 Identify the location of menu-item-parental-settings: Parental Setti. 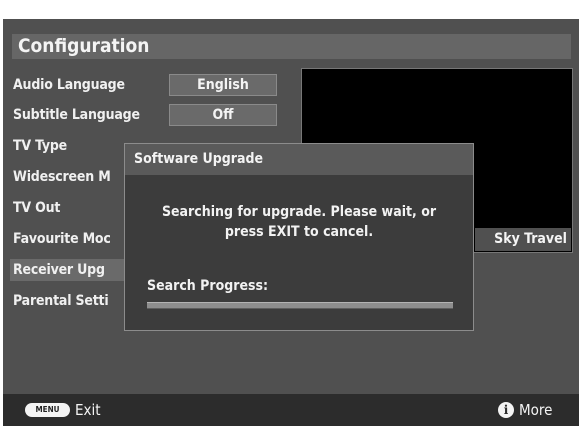
(61, 301).